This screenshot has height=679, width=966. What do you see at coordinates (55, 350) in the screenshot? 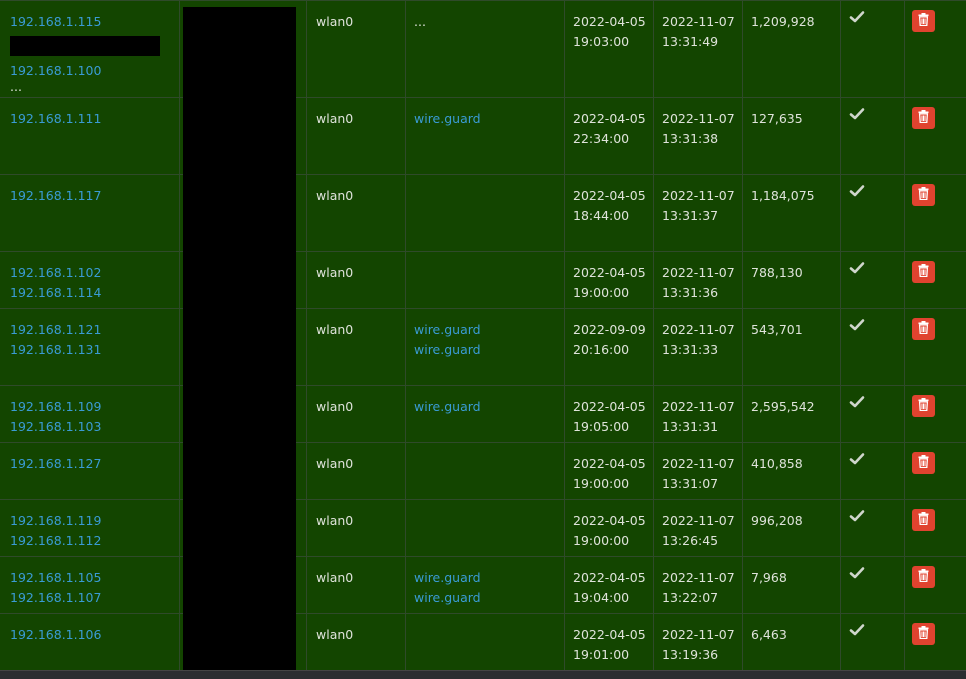
I see `ip-address-link: 192.168.1.131` at bounding box center [55, 350].